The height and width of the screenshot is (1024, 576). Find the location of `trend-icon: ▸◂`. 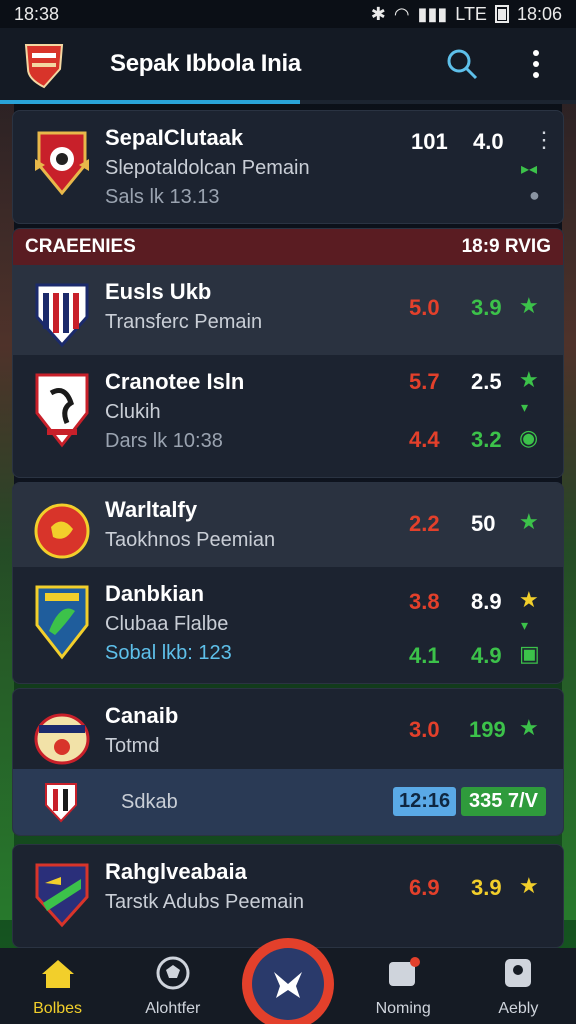

trend-icon: ▸◂ is located at coordinates (529, 169).